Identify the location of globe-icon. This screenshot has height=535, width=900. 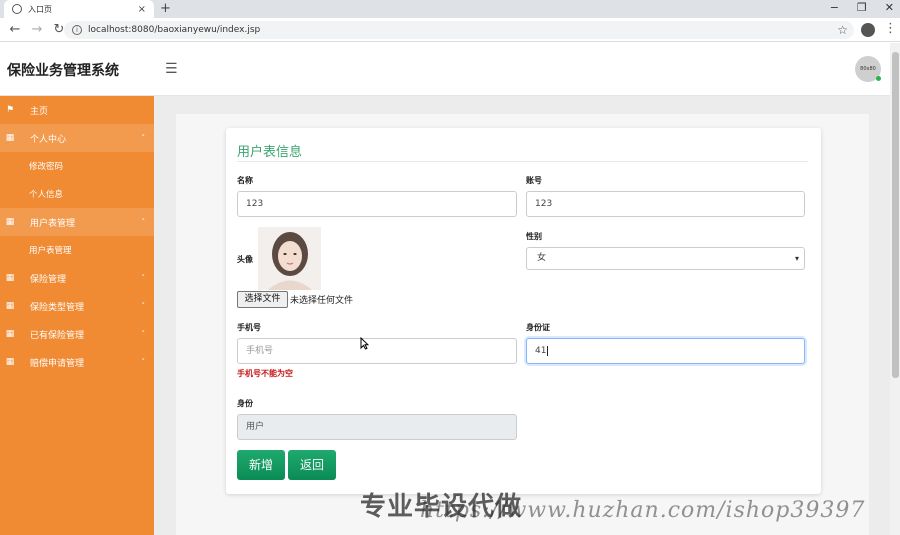
(17, 9).